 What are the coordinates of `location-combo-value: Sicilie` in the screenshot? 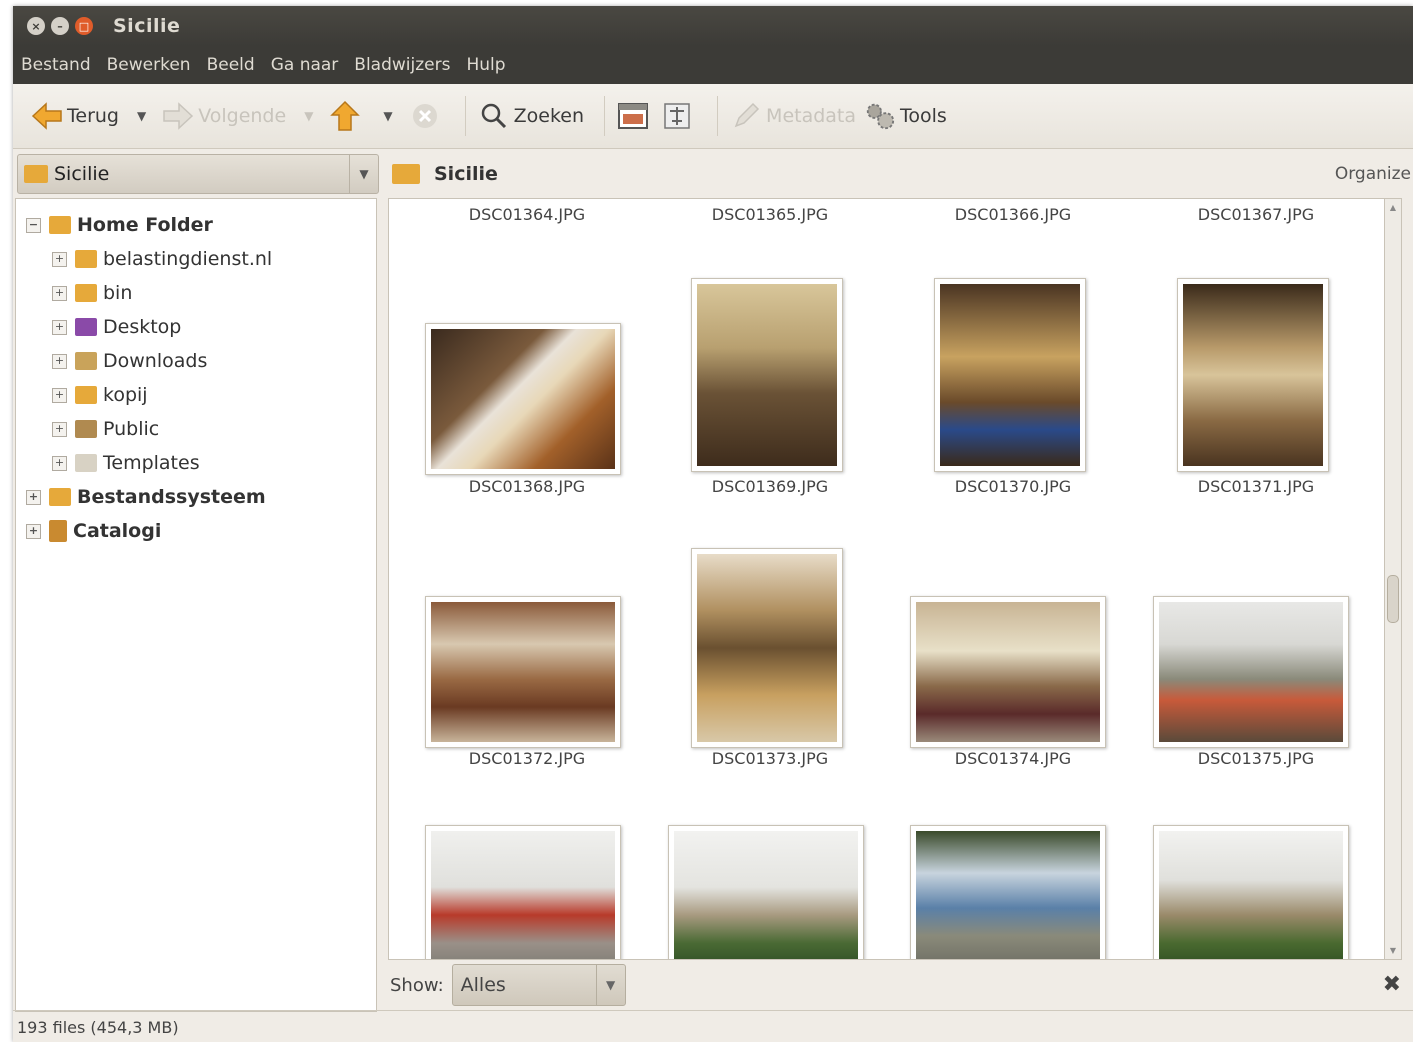 It's located at (82, 174).